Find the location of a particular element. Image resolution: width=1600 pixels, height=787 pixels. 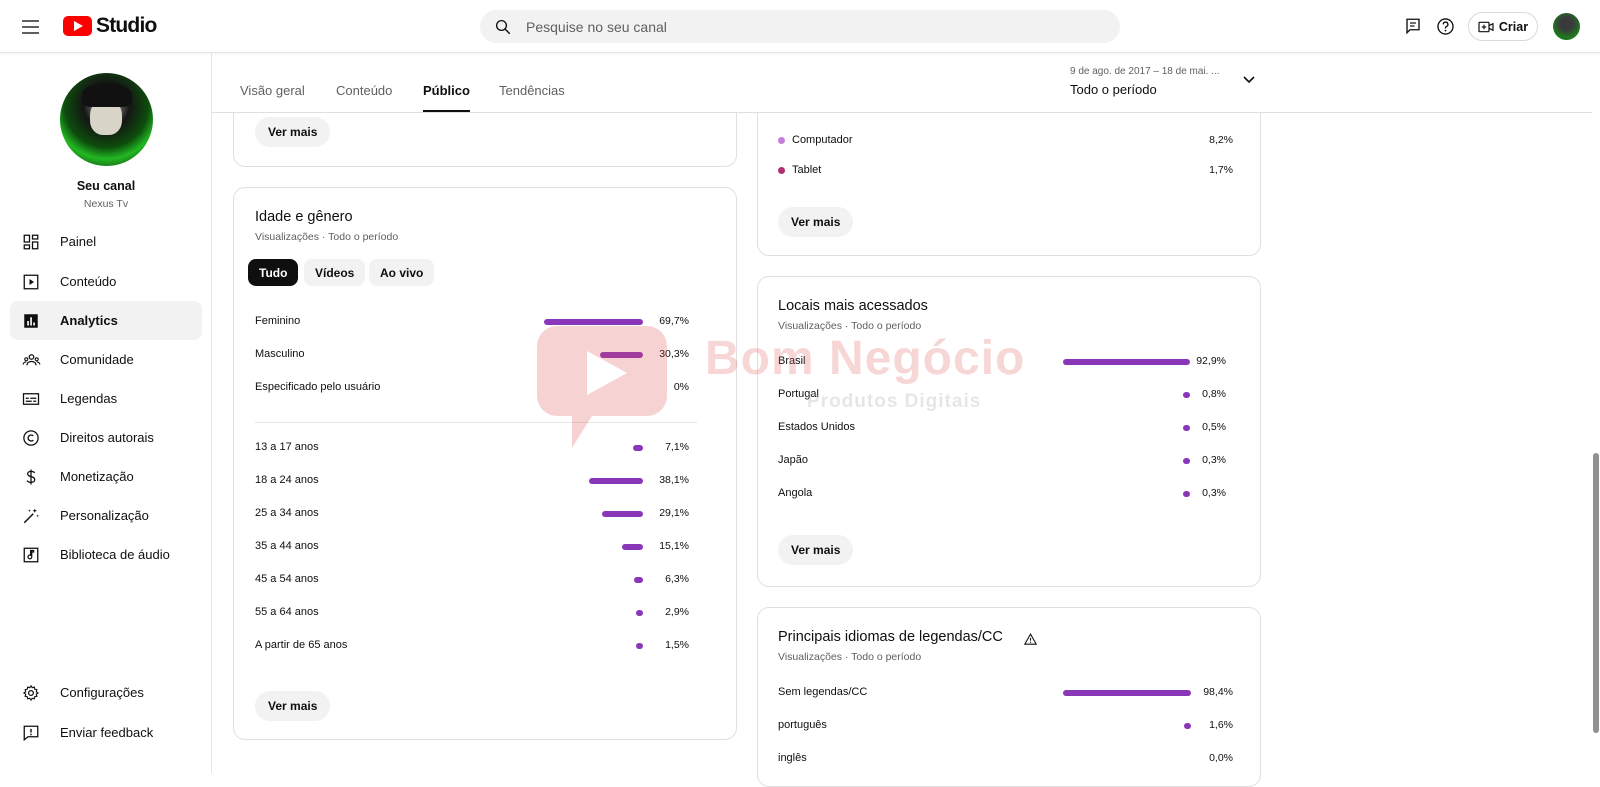

sidebar-item-direitos-autorais: Direitos autorais is located at coordinates (106, 437).